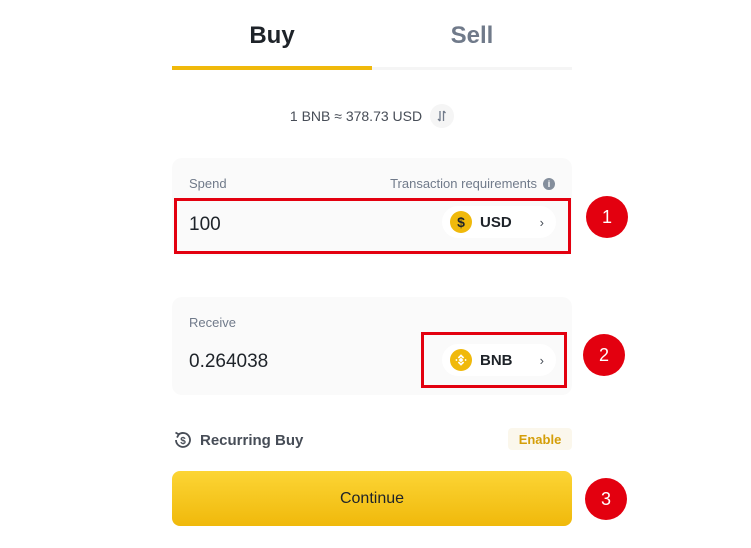 The width and height of the screenshot is (751, 548). Describe the element at coordinates (252, 440) in the screenshot. I see `recurring-buy-label: Recurring Buy` at that location.